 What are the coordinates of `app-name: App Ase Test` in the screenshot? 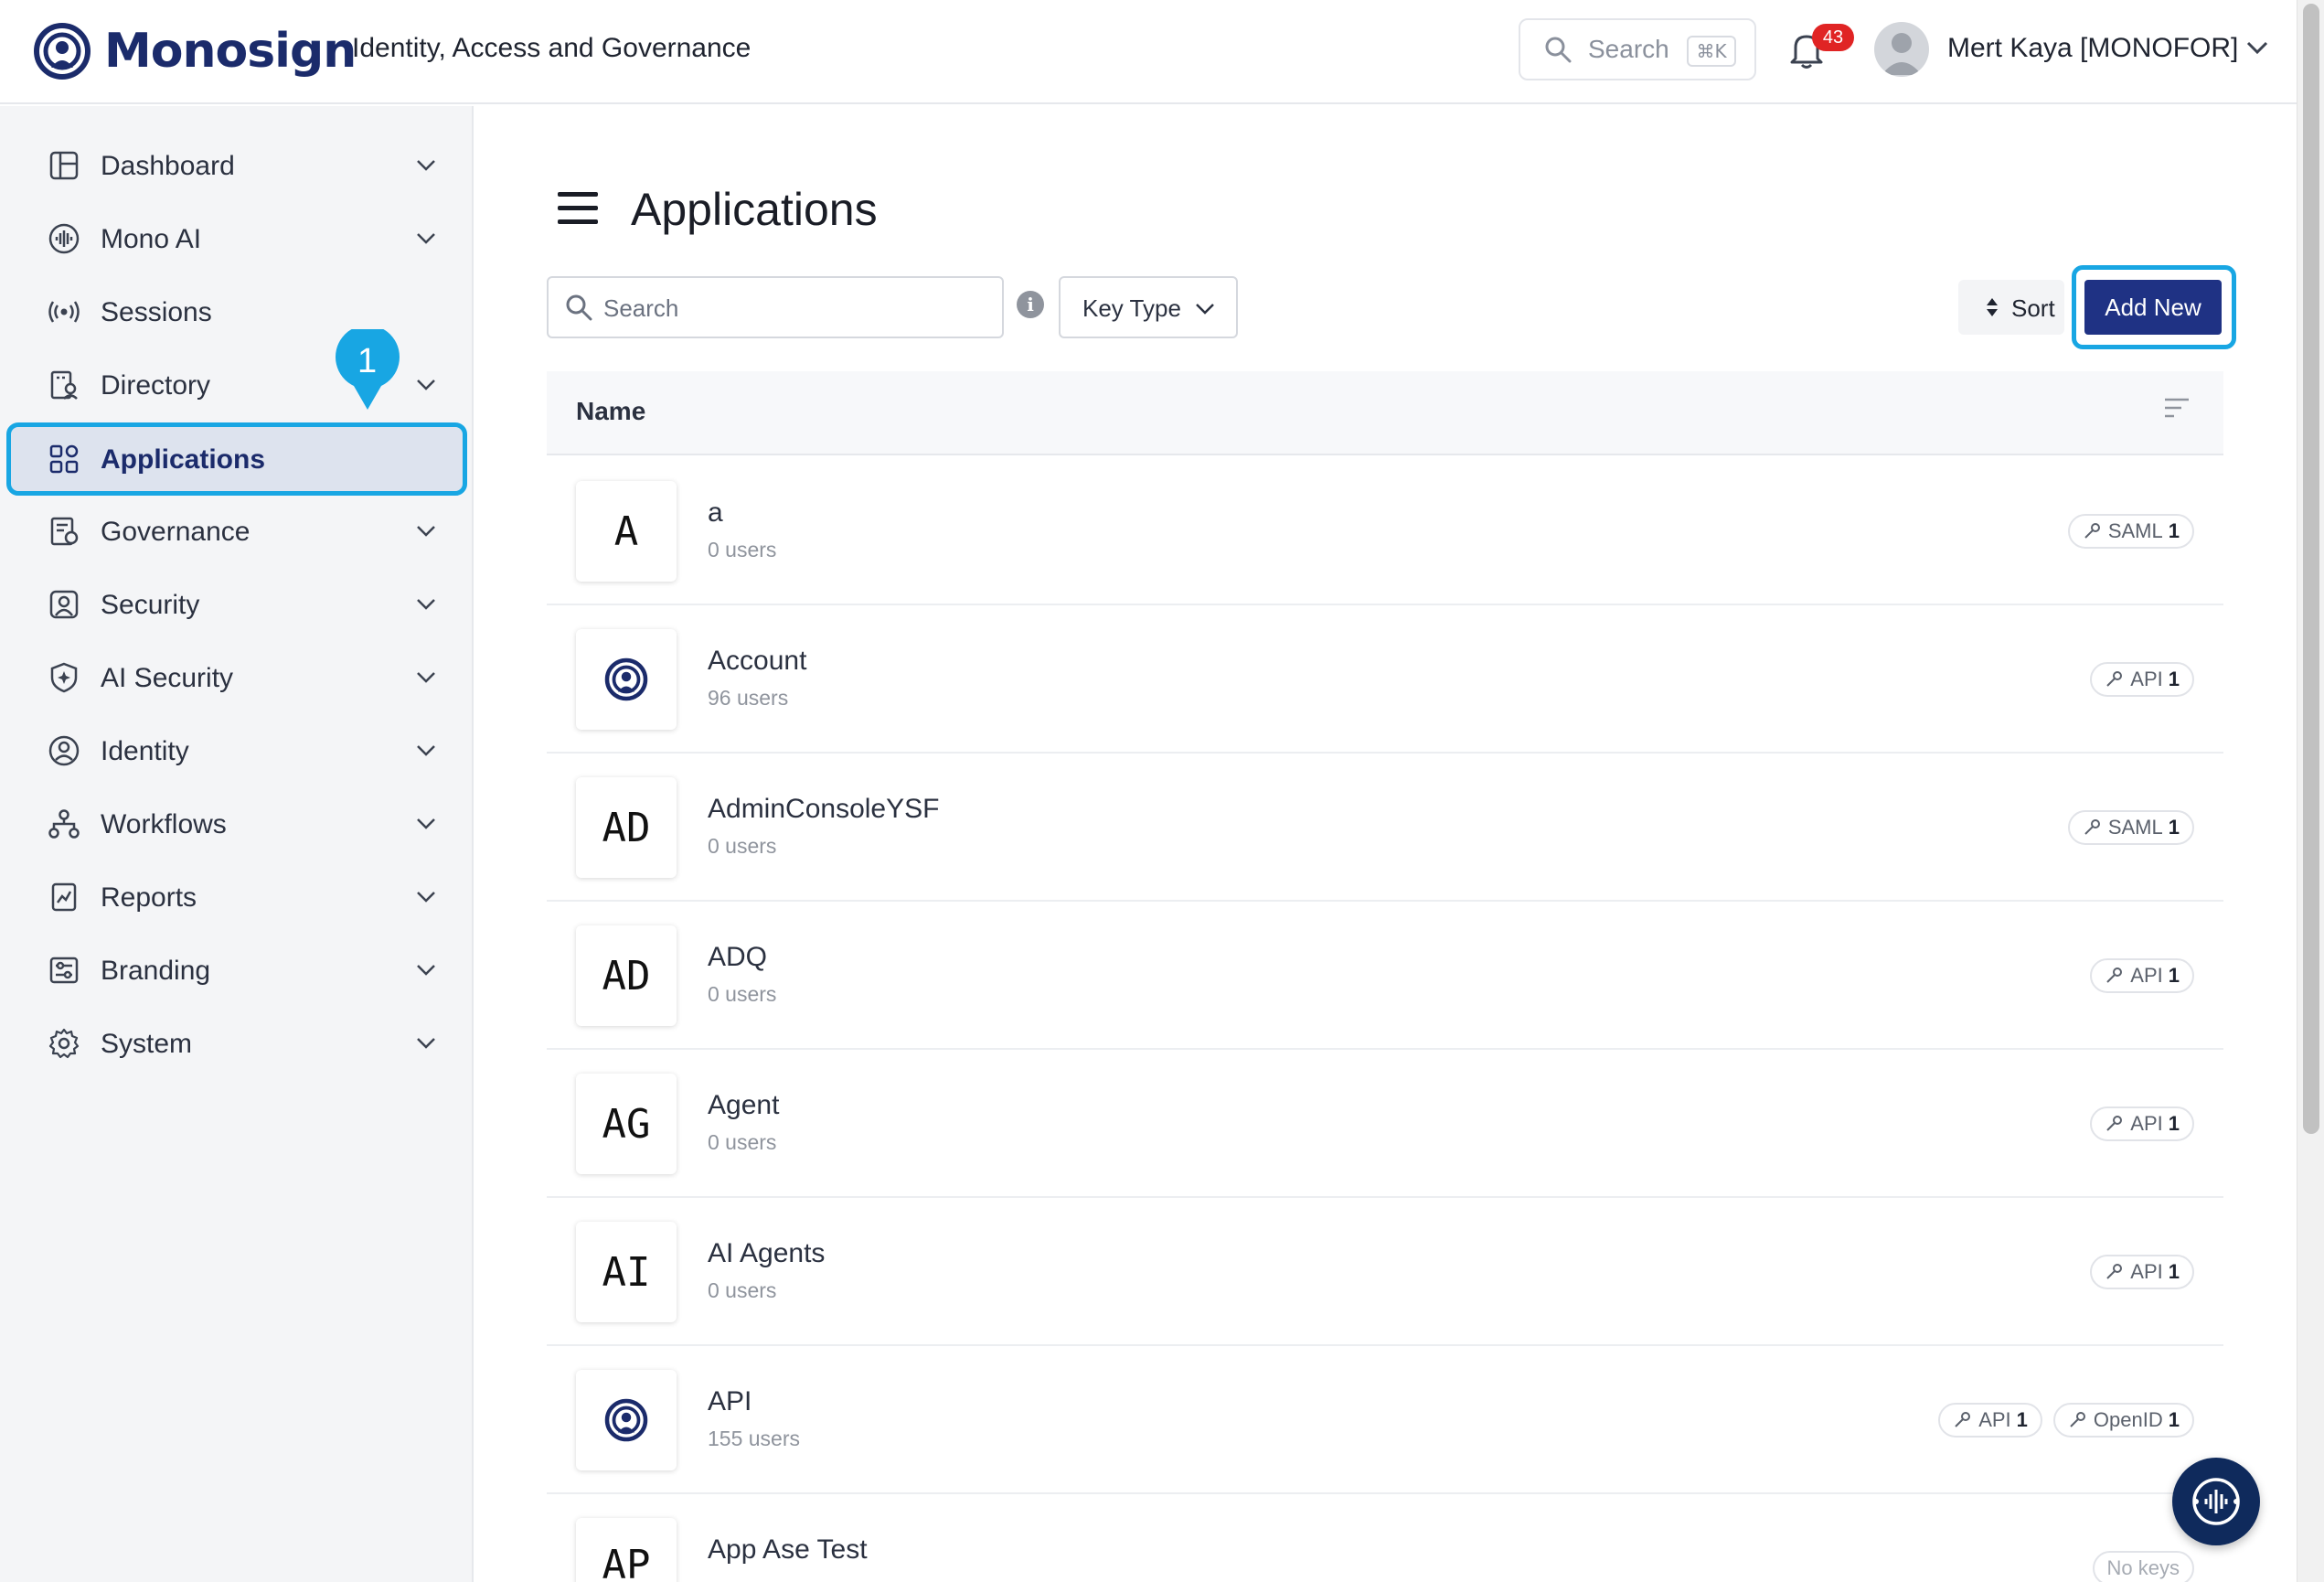 It's located at (788, 1550).